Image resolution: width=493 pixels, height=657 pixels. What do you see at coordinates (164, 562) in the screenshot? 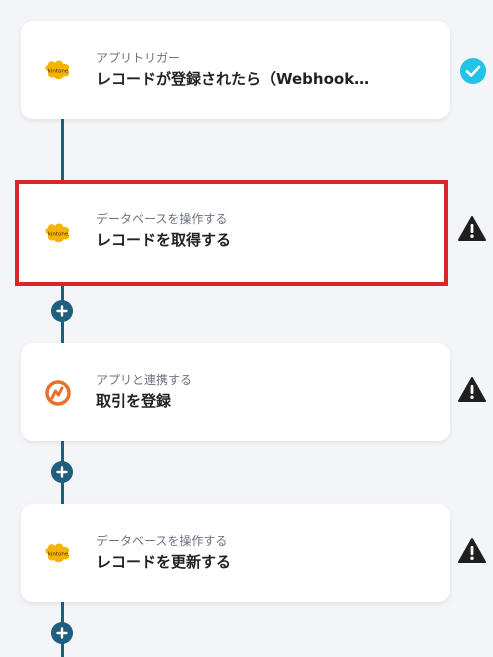
I see `step-title: レコードを更新する` at bounding box center [164, 562].